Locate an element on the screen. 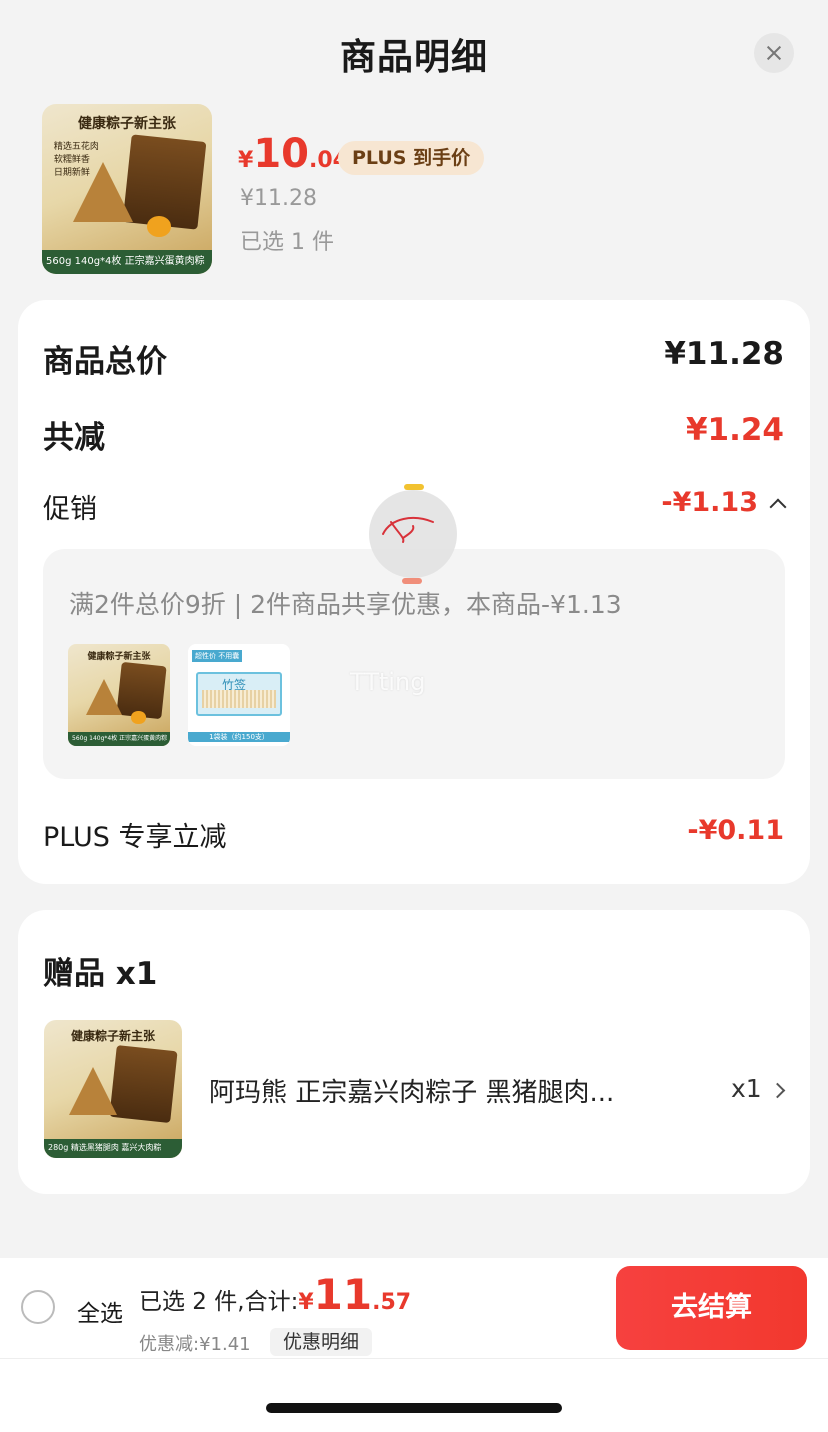  total-price-label: 商品总价 is located at coordinates (105, 362).